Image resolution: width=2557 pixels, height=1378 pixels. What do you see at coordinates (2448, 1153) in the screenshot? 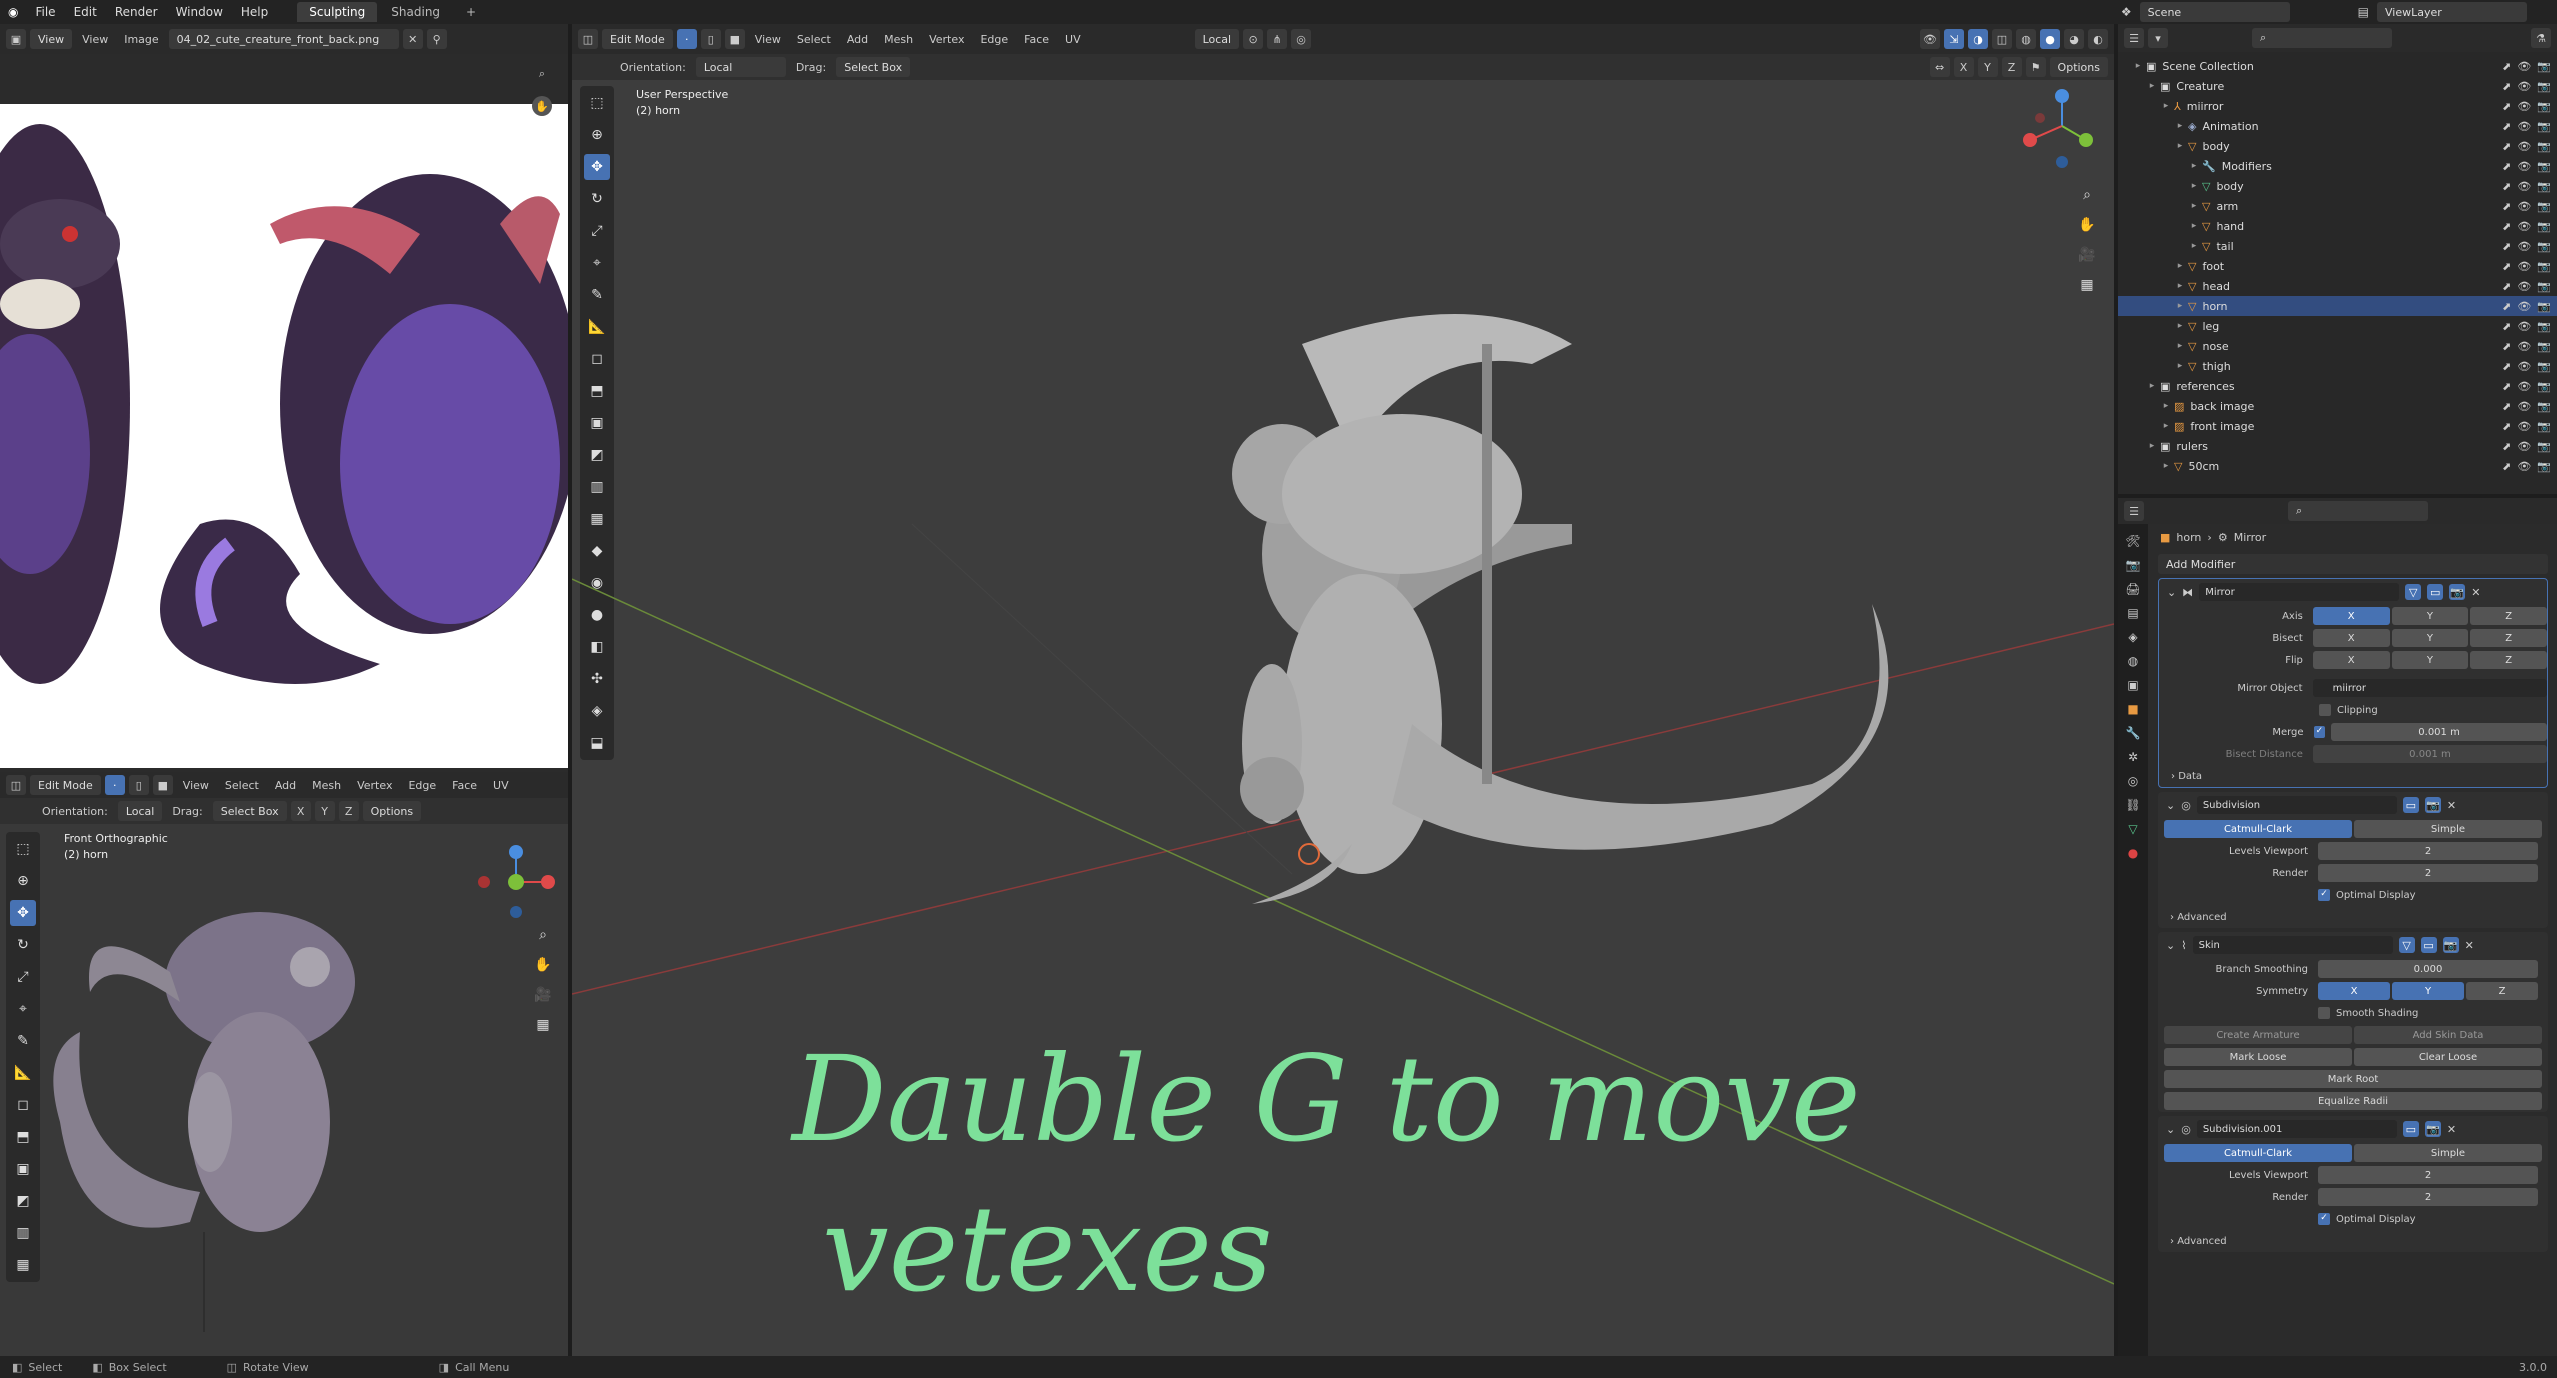
I see `simple-toggle: Simple` at bounding box center [2448, 1153].